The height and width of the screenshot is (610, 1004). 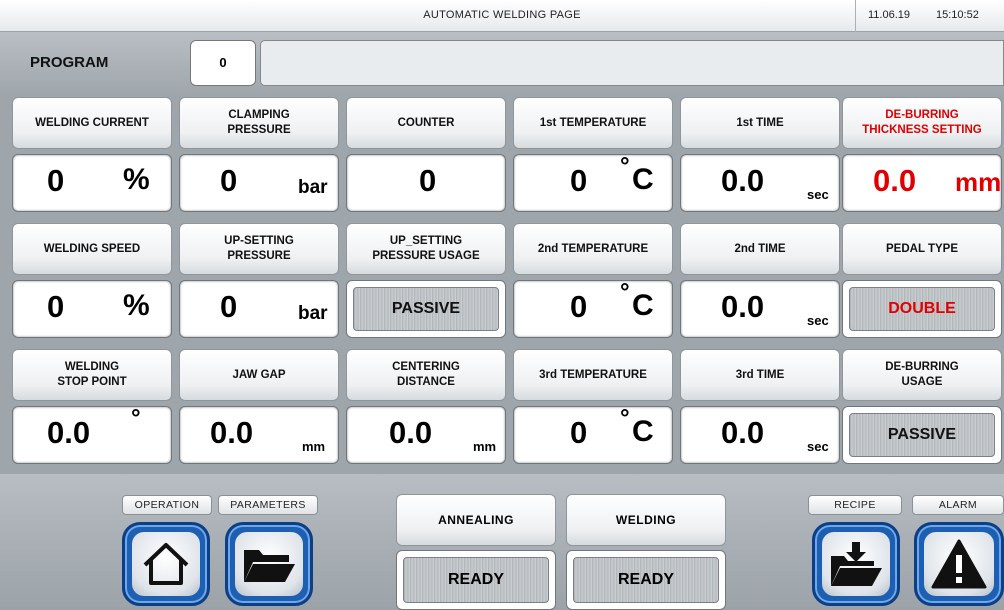 What do you see at coordinates (314, 446) in the screenshot?
I see `jaw-gap-unit: mm` at bounding box center [314, 446].